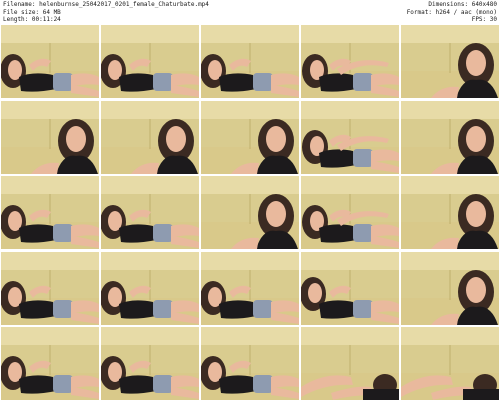 Image resolution: width=500 pixels, height=403 pixels. I want to click on fps-text: FPS: 30, so click(484, 20).